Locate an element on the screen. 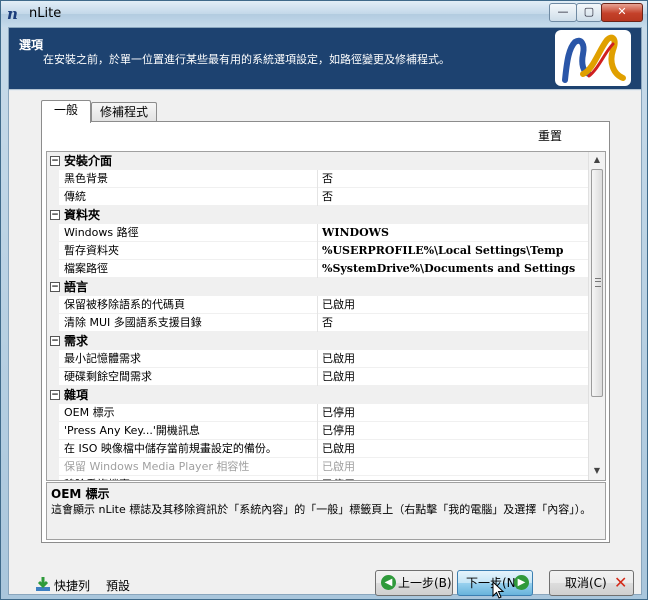 The image size is (648, 600). property-value: %USERPROFILE%\Local Settings\Temp is located at coordinates (442, 251).